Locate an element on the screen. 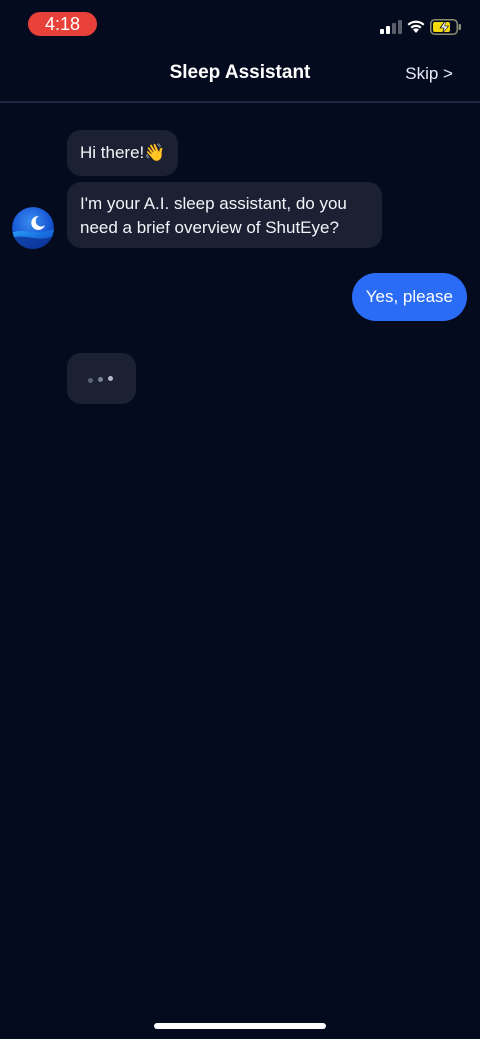 This screenshot has height=1039, width=480. user-reply-bubble: Yes, please is located at coordinates (409, 297).